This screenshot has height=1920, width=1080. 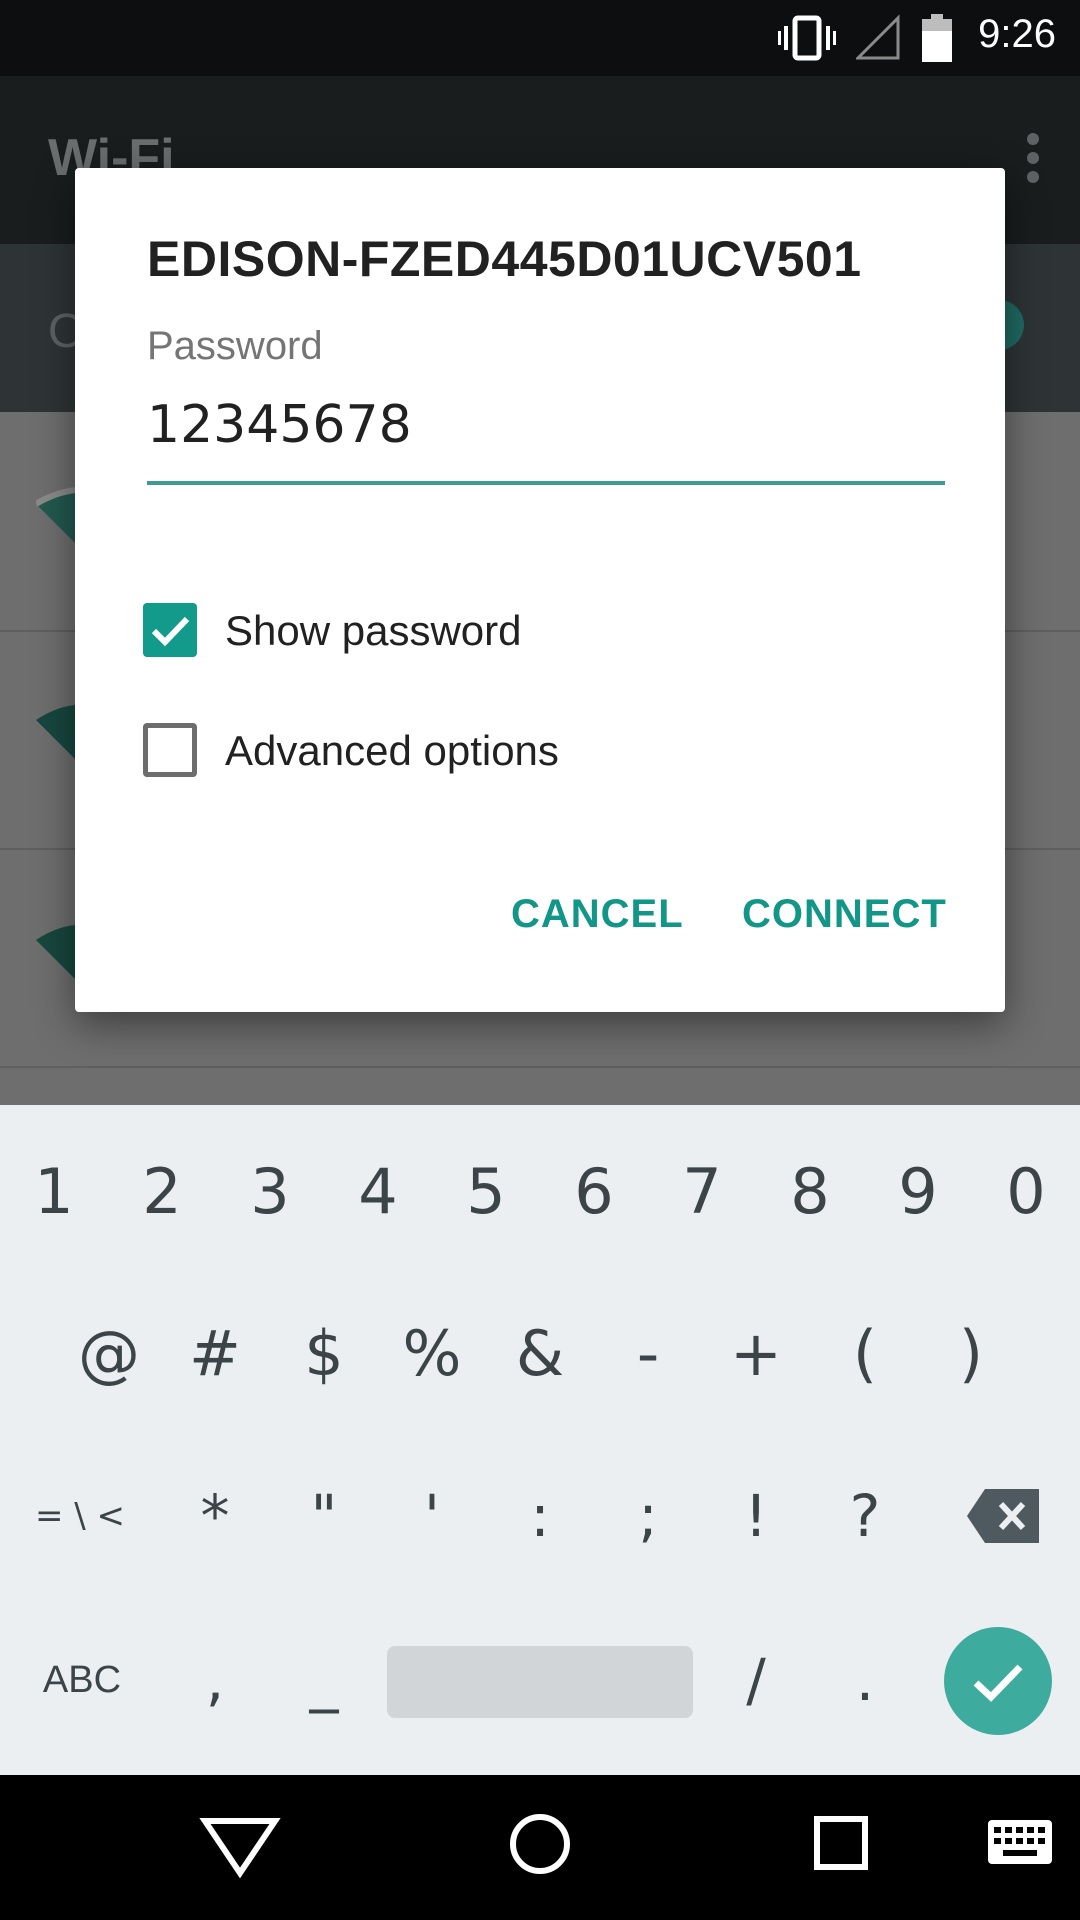 I want to click on checkmark-icon, so click(x=998, y=1683).